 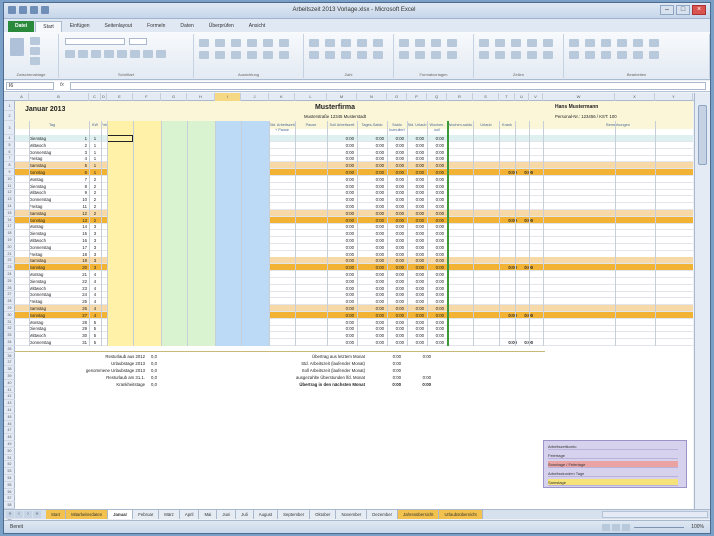 What do you see at coordinates (9, 315) in the screenshot?
I see `row-header: 30` at bounding box center [9, 315].